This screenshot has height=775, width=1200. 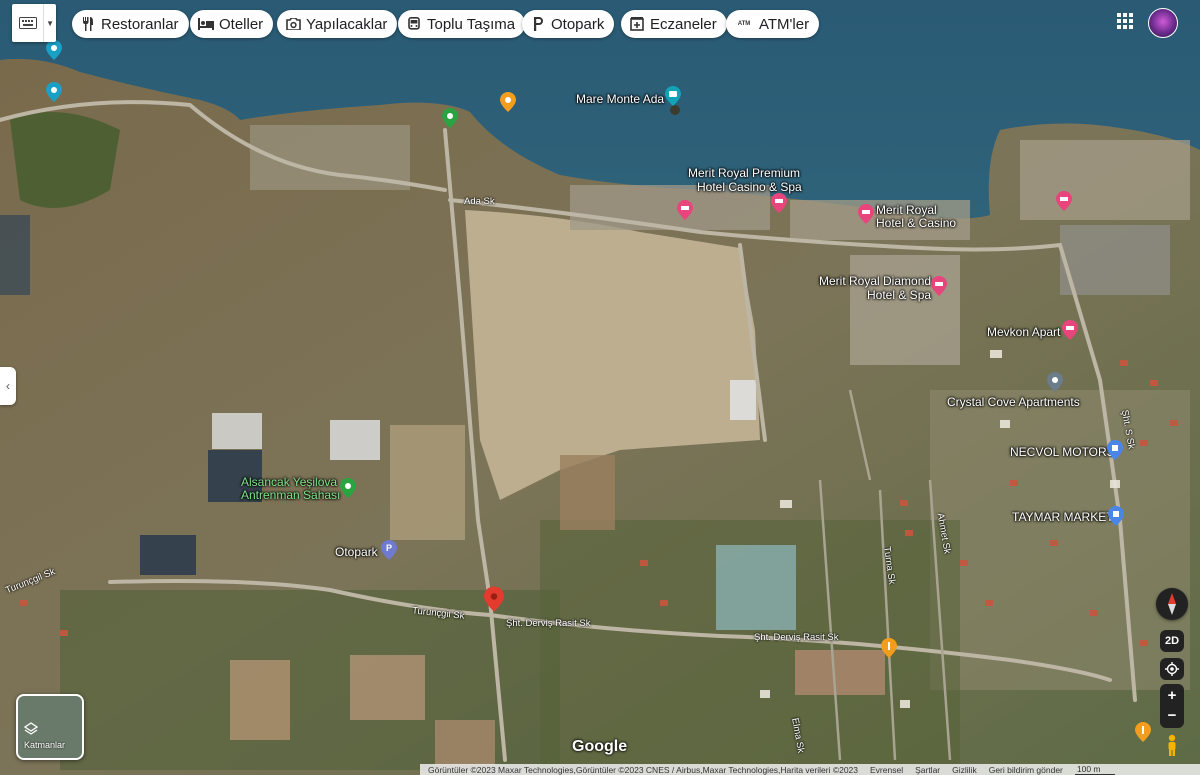 I want to click on bus-icon, so click(x=414, y=24).